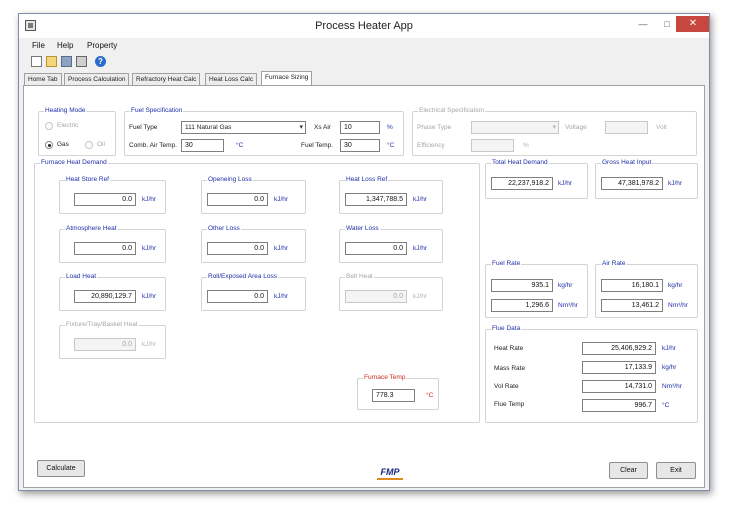  What do you see at coordinates (143, 127) in the screenshot?
I see `fuel-type-label: Fuel Type` at bounding box center [143, 127].